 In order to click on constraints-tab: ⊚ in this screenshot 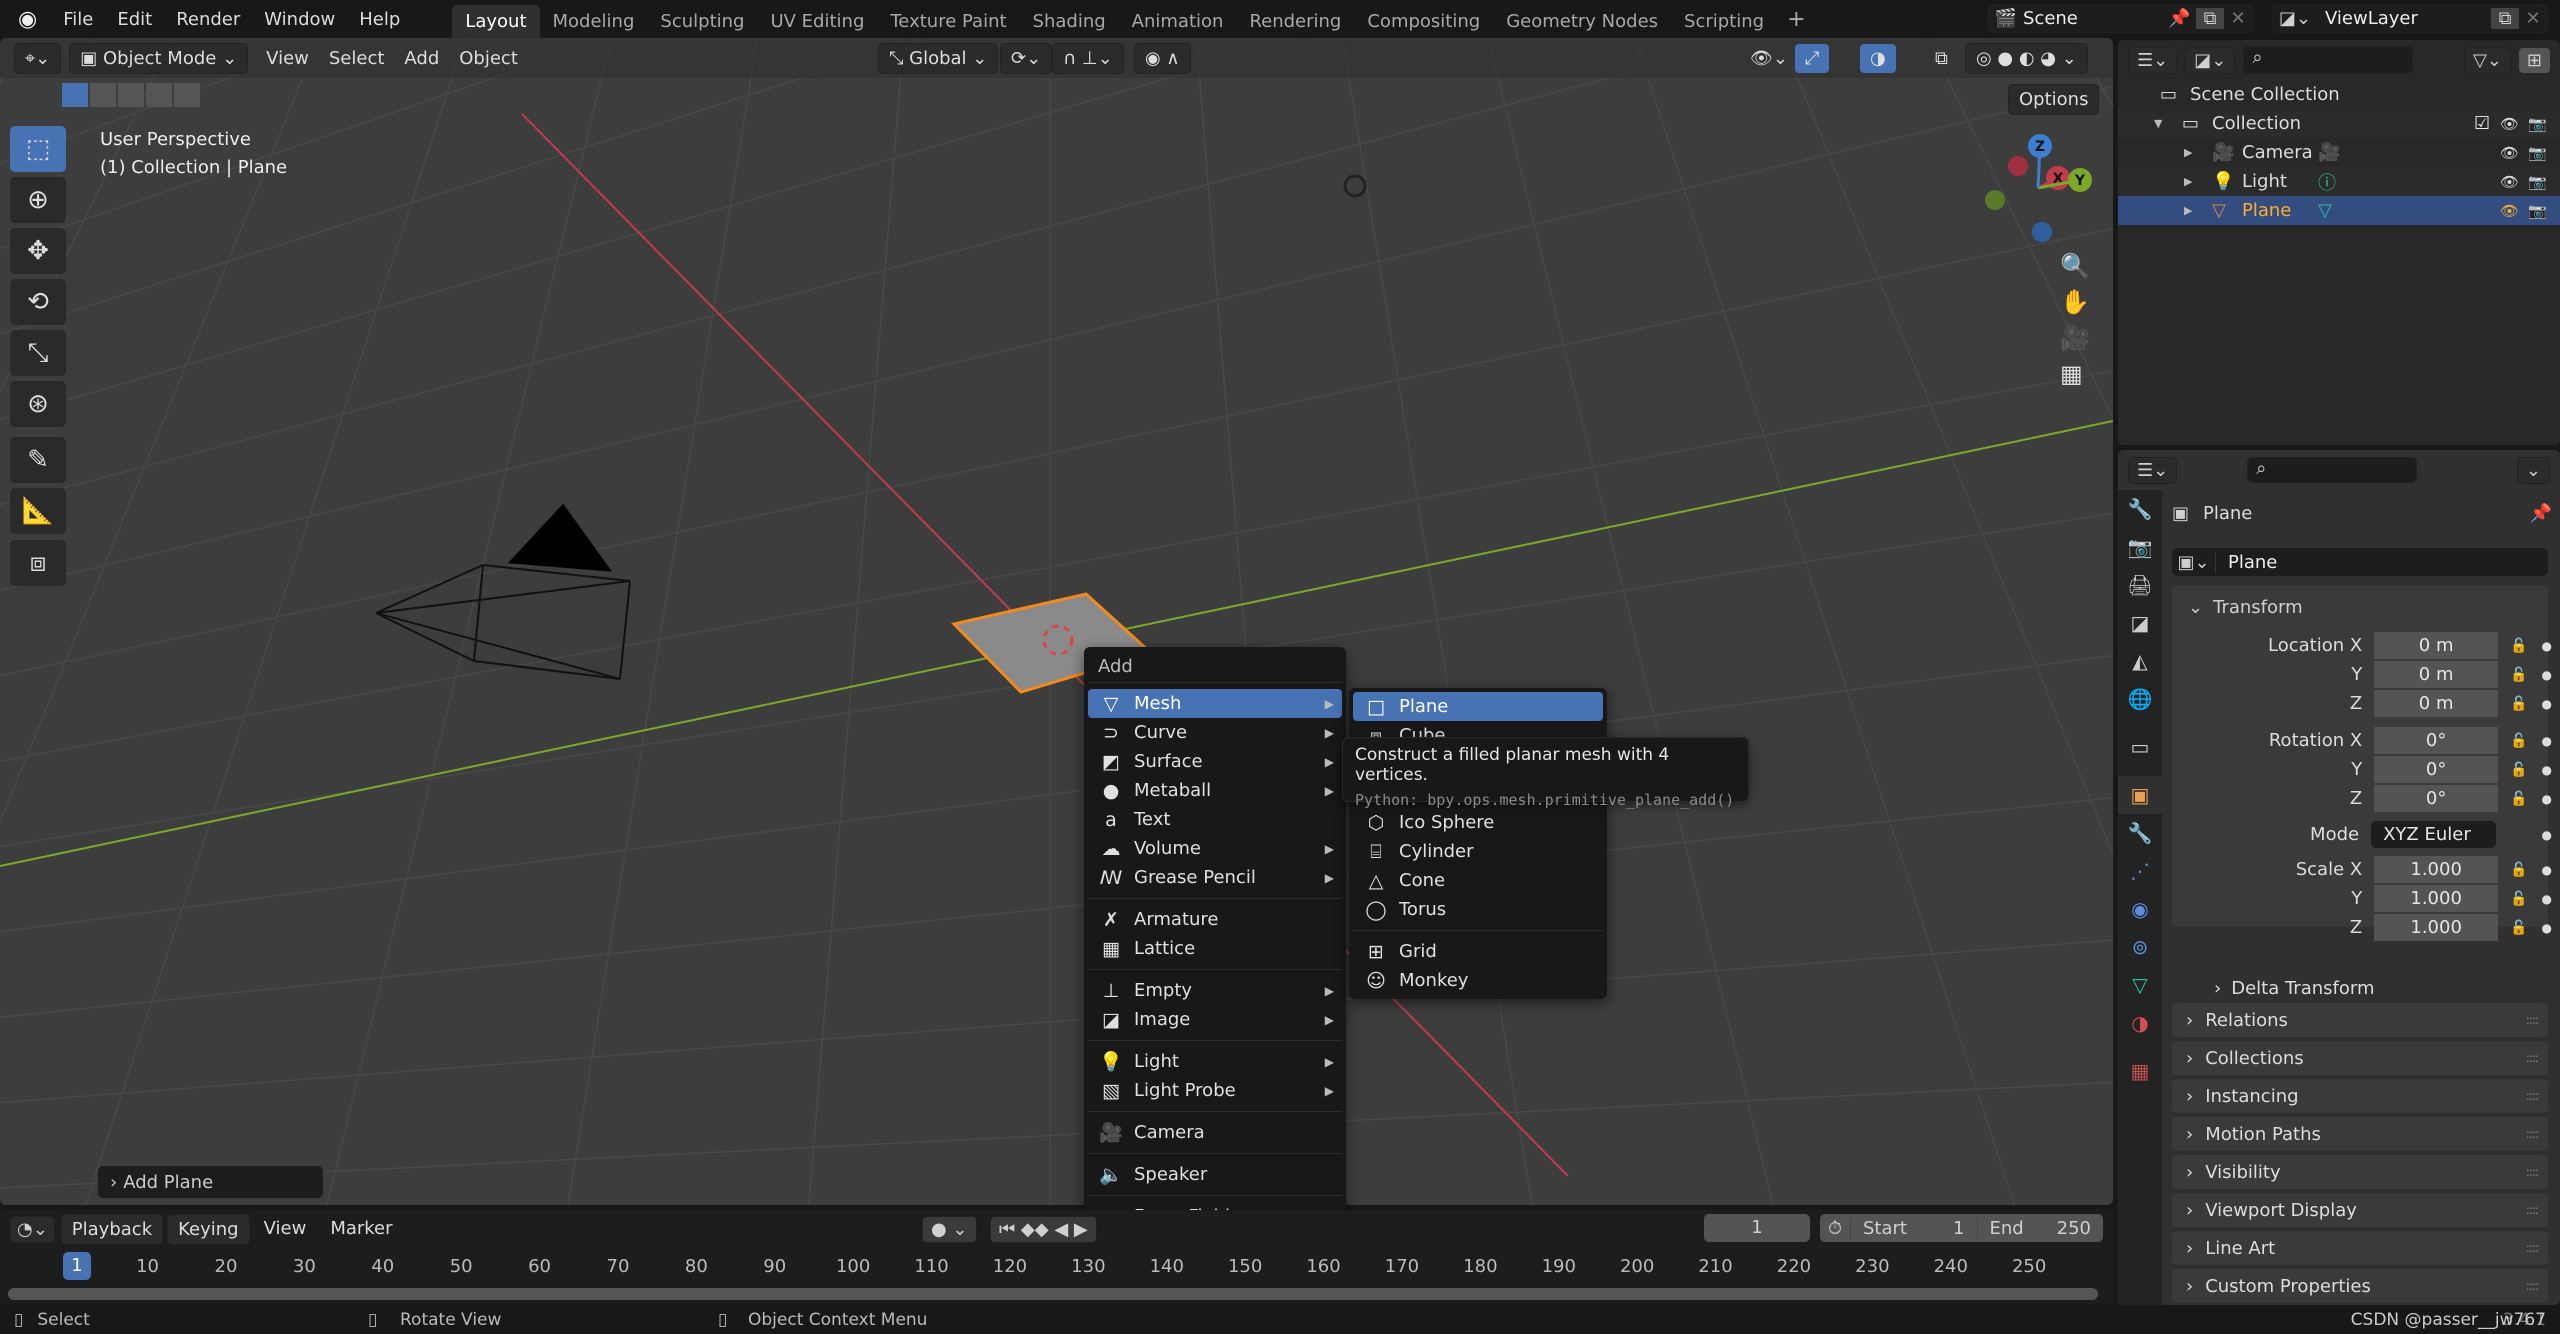, I will do `click(2140, 947)`.